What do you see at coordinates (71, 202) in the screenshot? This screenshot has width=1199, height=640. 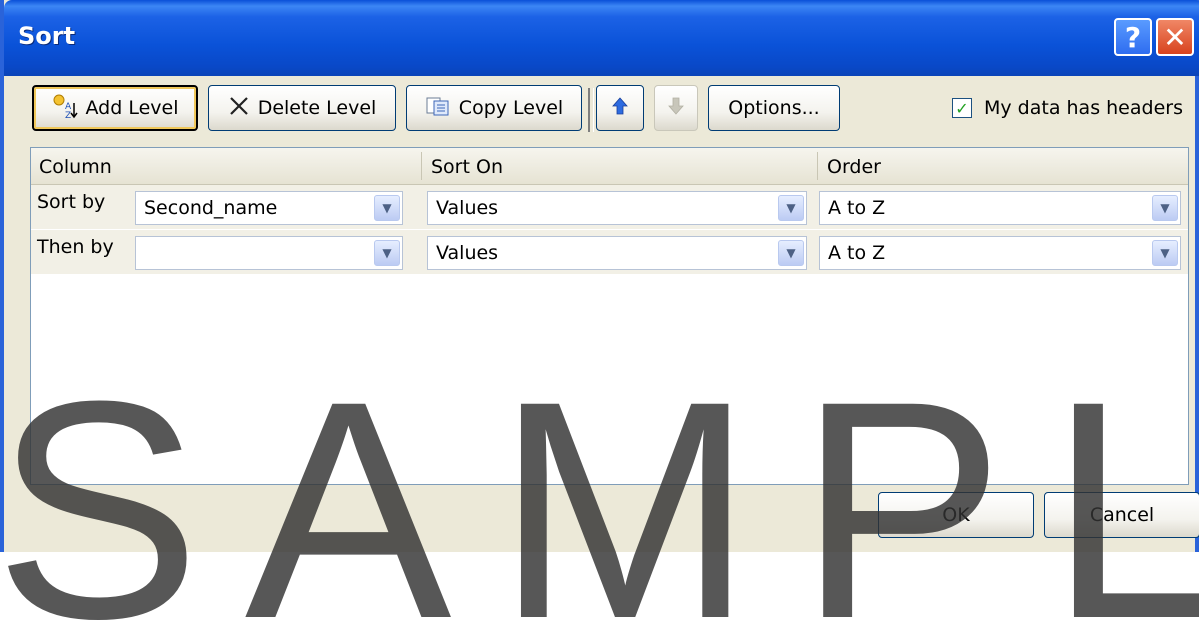 I see `row-label: Sort by` at bounding box center [71, 202].